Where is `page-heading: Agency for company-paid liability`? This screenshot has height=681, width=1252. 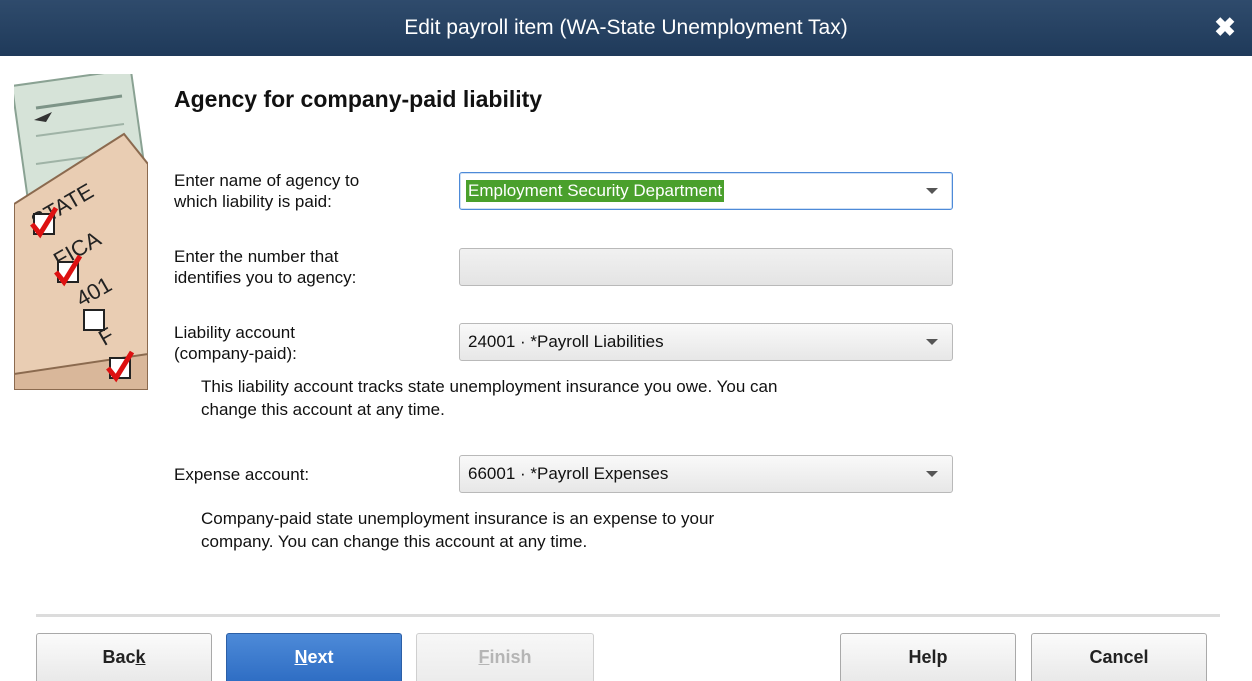 page-heading: Agency for company-paid liability is located at coordinates (358, 99).